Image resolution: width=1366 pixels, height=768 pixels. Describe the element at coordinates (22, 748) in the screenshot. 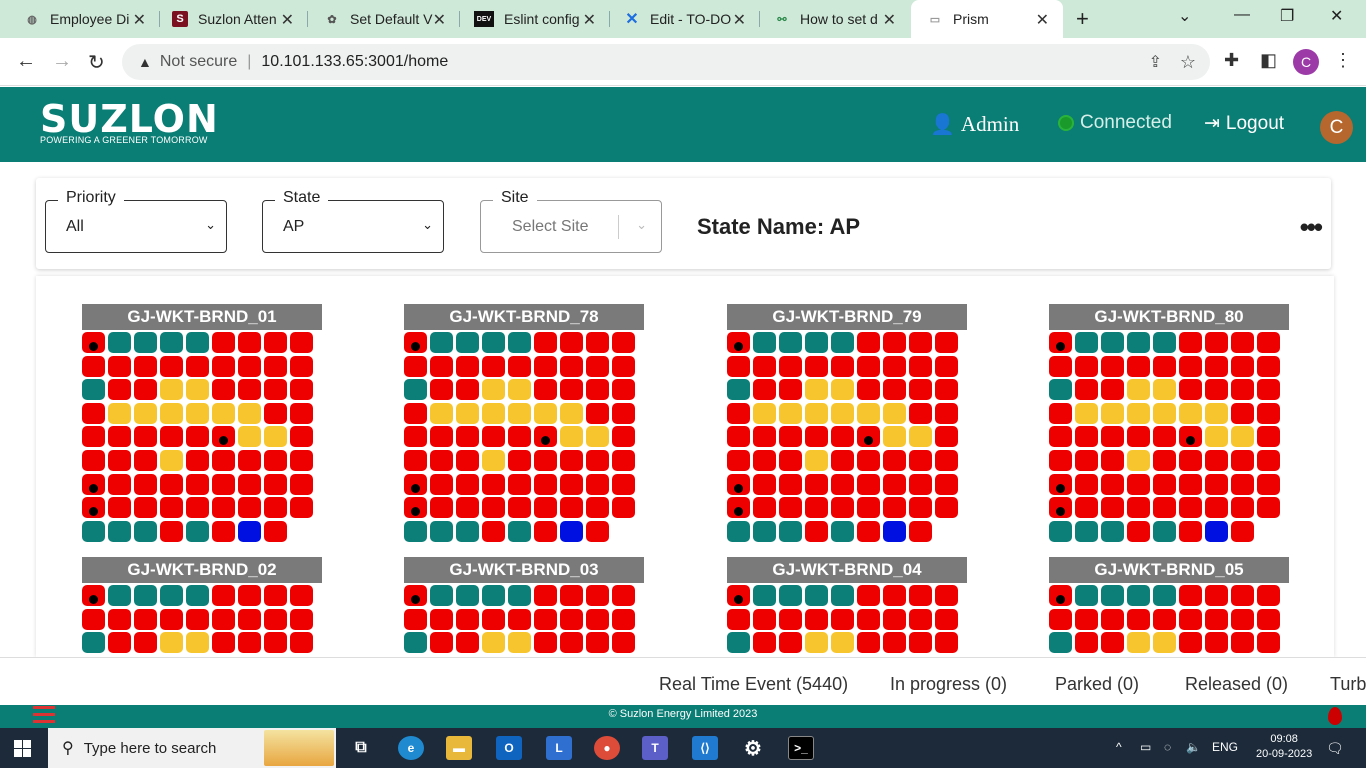

I see `windows-start-icon` at that location.